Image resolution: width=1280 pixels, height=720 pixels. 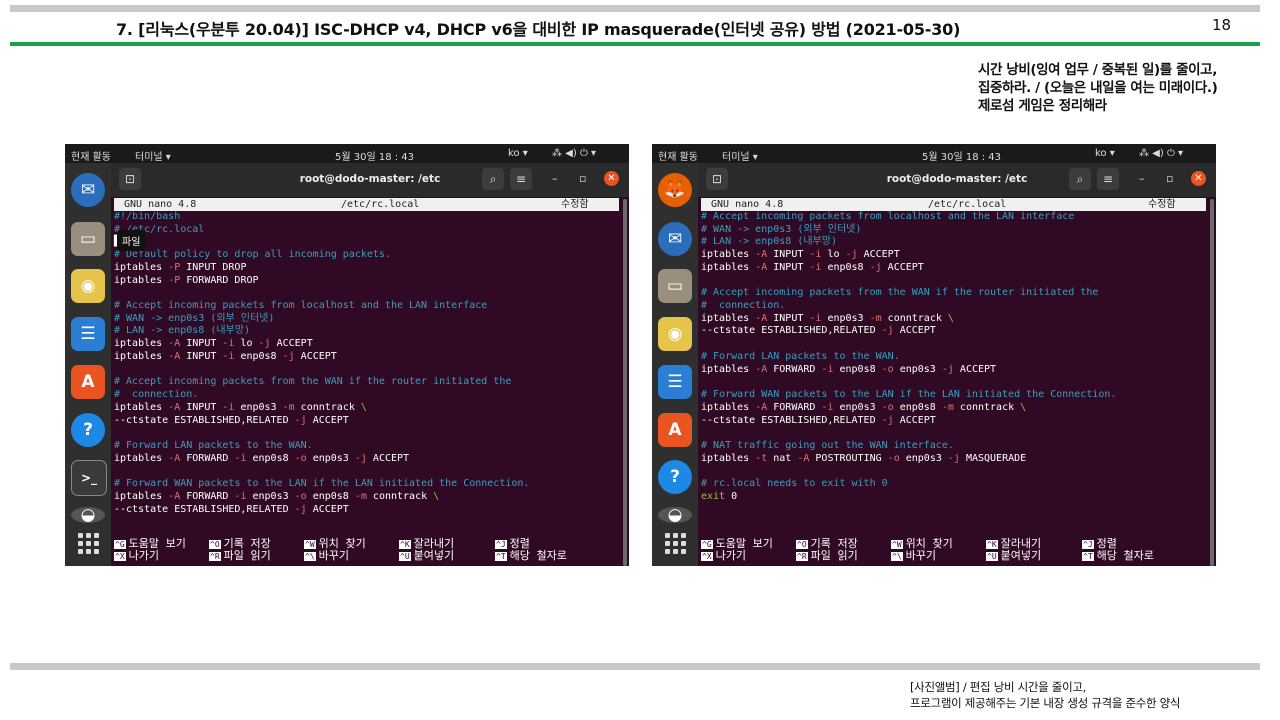 What do you see at coordinates (833, 255) in the screenshot?
I see `code-token: lo` at bounding box center [833, 255].